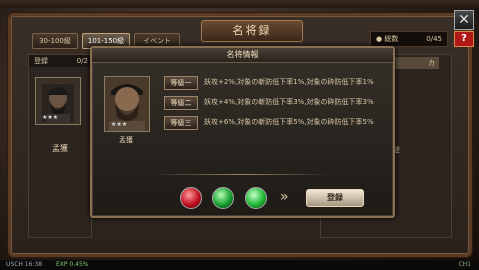 The width and height of the screenshot is (479, 270). I want to click on general-stars: ★★★, so click(50, 117).